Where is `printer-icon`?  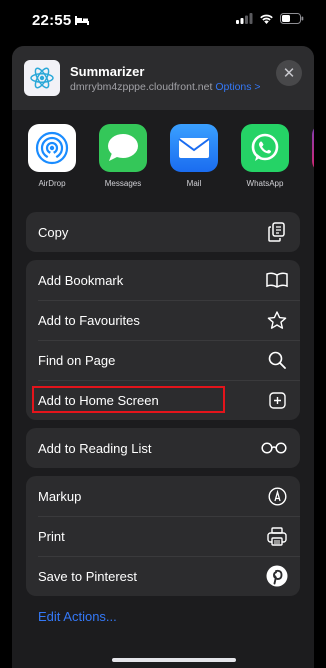 printer-icon is located at coordinates (277, 536).